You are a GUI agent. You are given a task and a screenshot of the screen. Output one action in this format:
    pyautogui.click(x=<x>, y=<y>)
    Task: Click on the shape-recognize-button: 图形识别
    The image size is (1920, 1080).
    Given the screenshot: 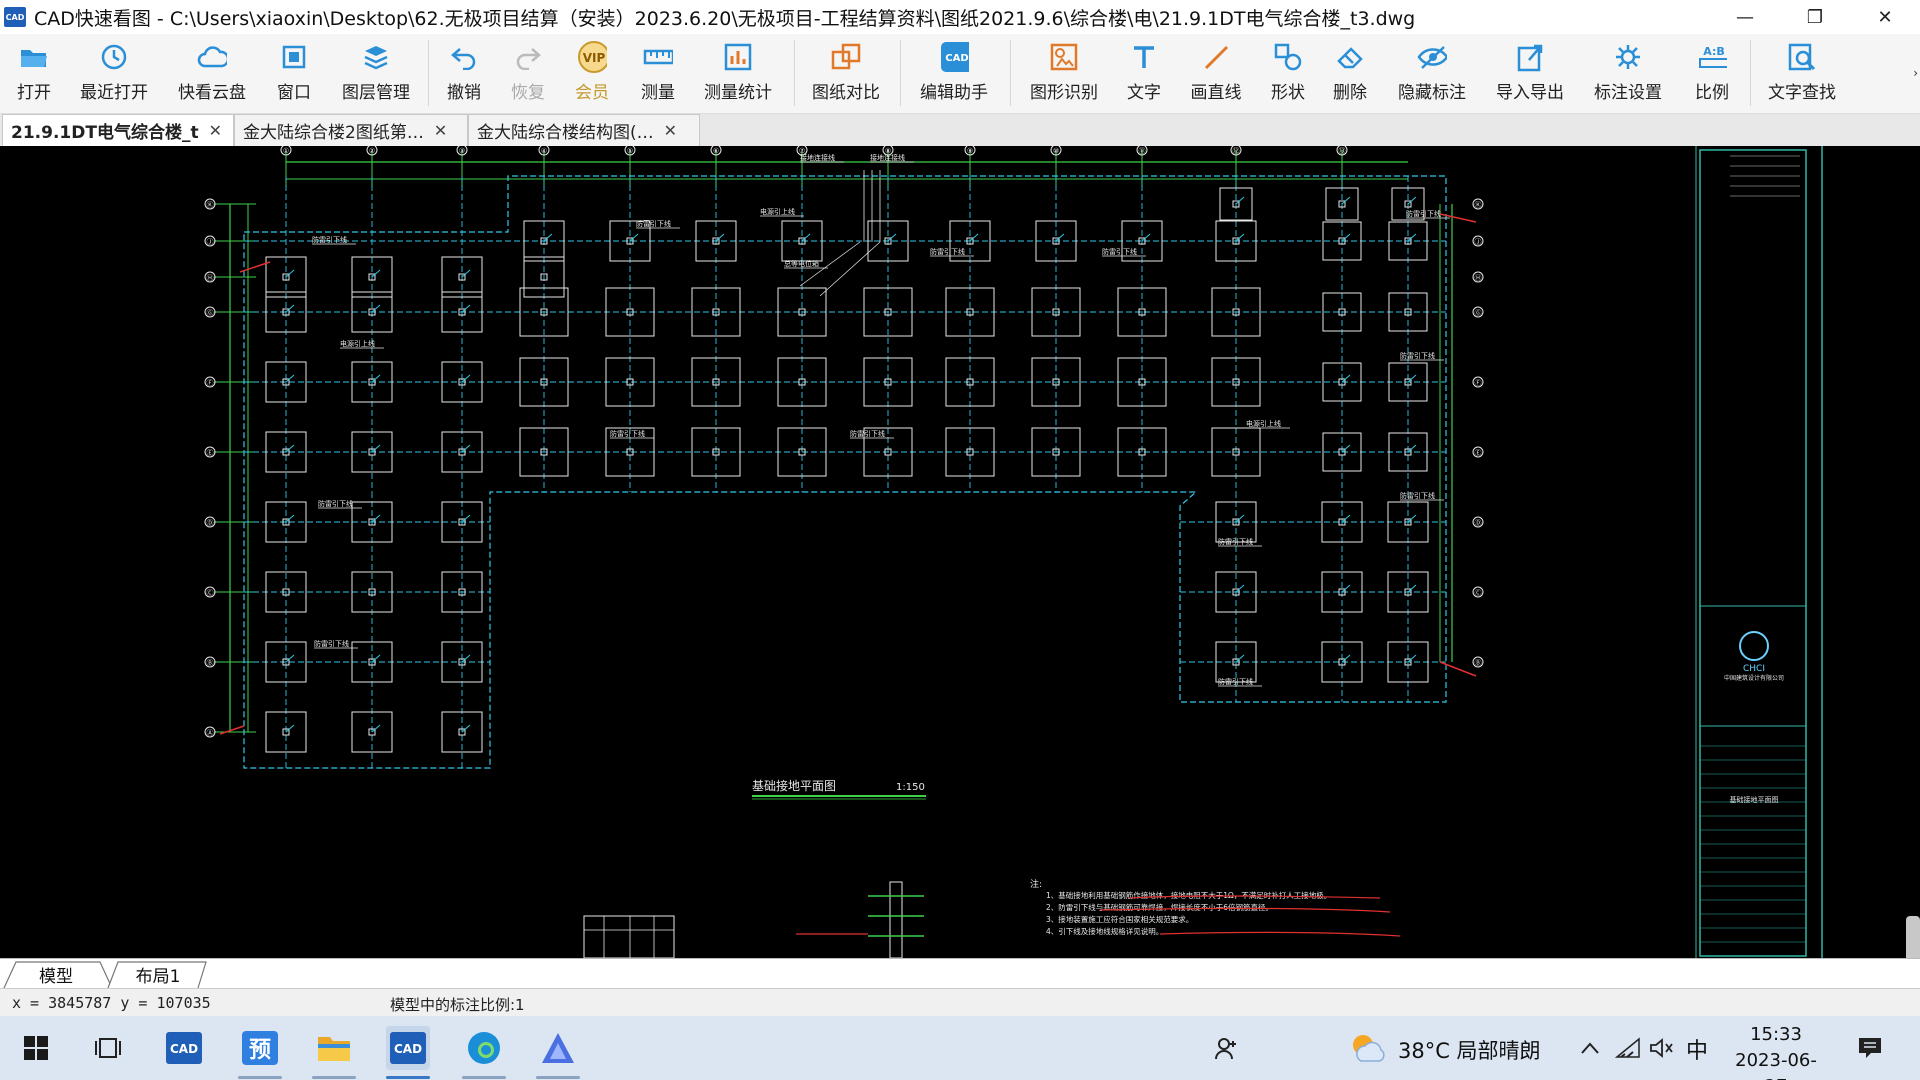 What is the action you would take?
    pyautogui.click(x=1064, y=72)
    